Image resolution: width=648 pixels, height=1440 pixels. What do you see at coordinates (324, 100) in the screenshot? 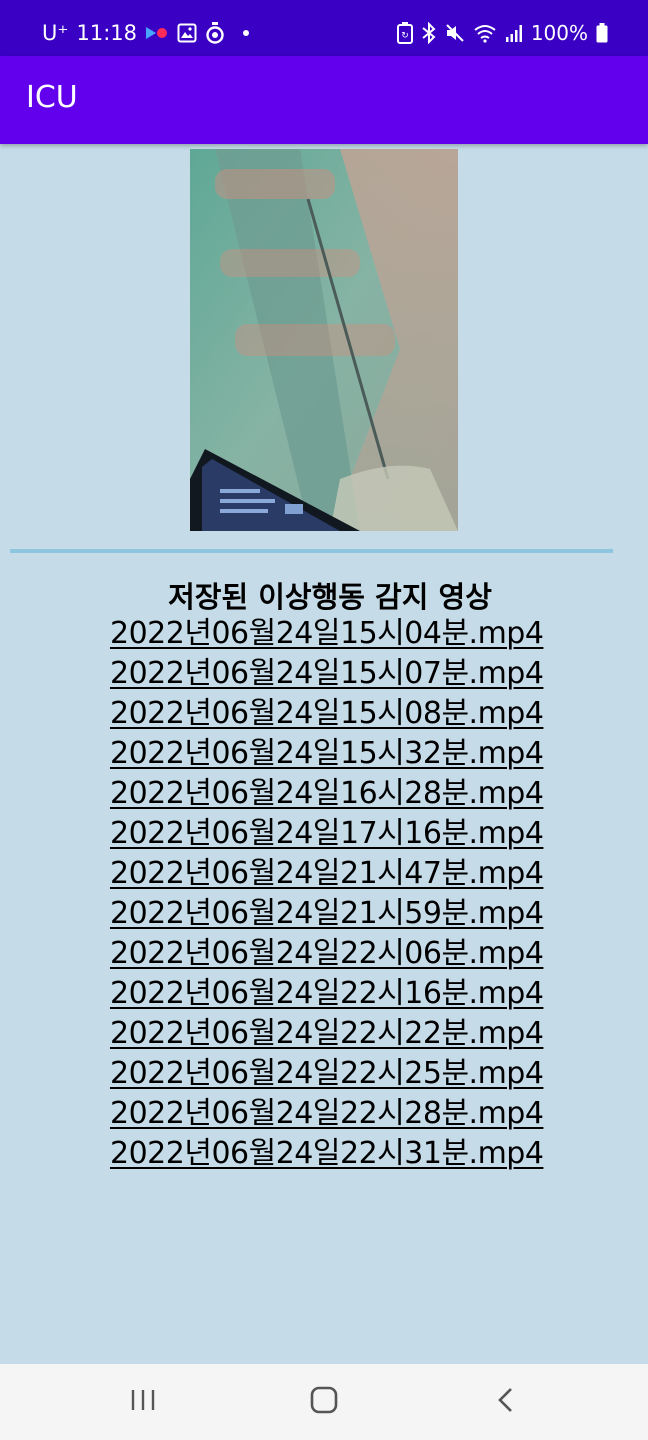
I see `app-bar: ICU` at bounding box center [324, 100].